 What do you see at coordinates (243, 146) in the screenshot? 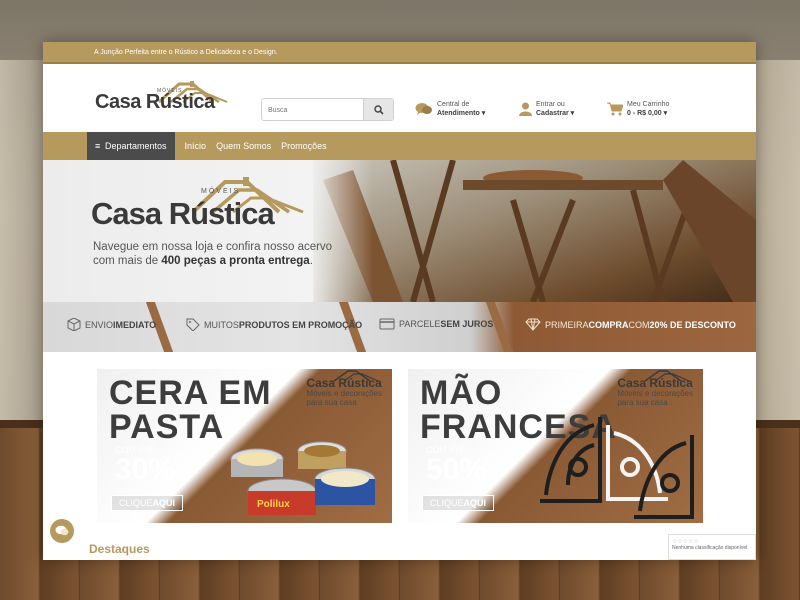
I see `nav-link-quem-somos: Quem Somos` at bounding box center [243, 146].